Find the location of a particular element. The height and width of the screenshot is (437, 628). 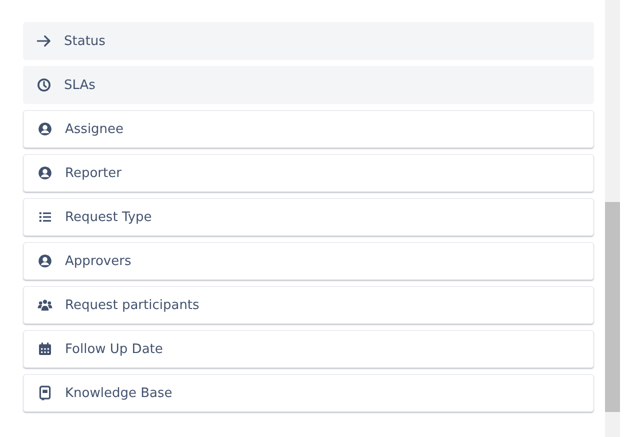

field-item: Request Type is located at coordinates (308, 217).